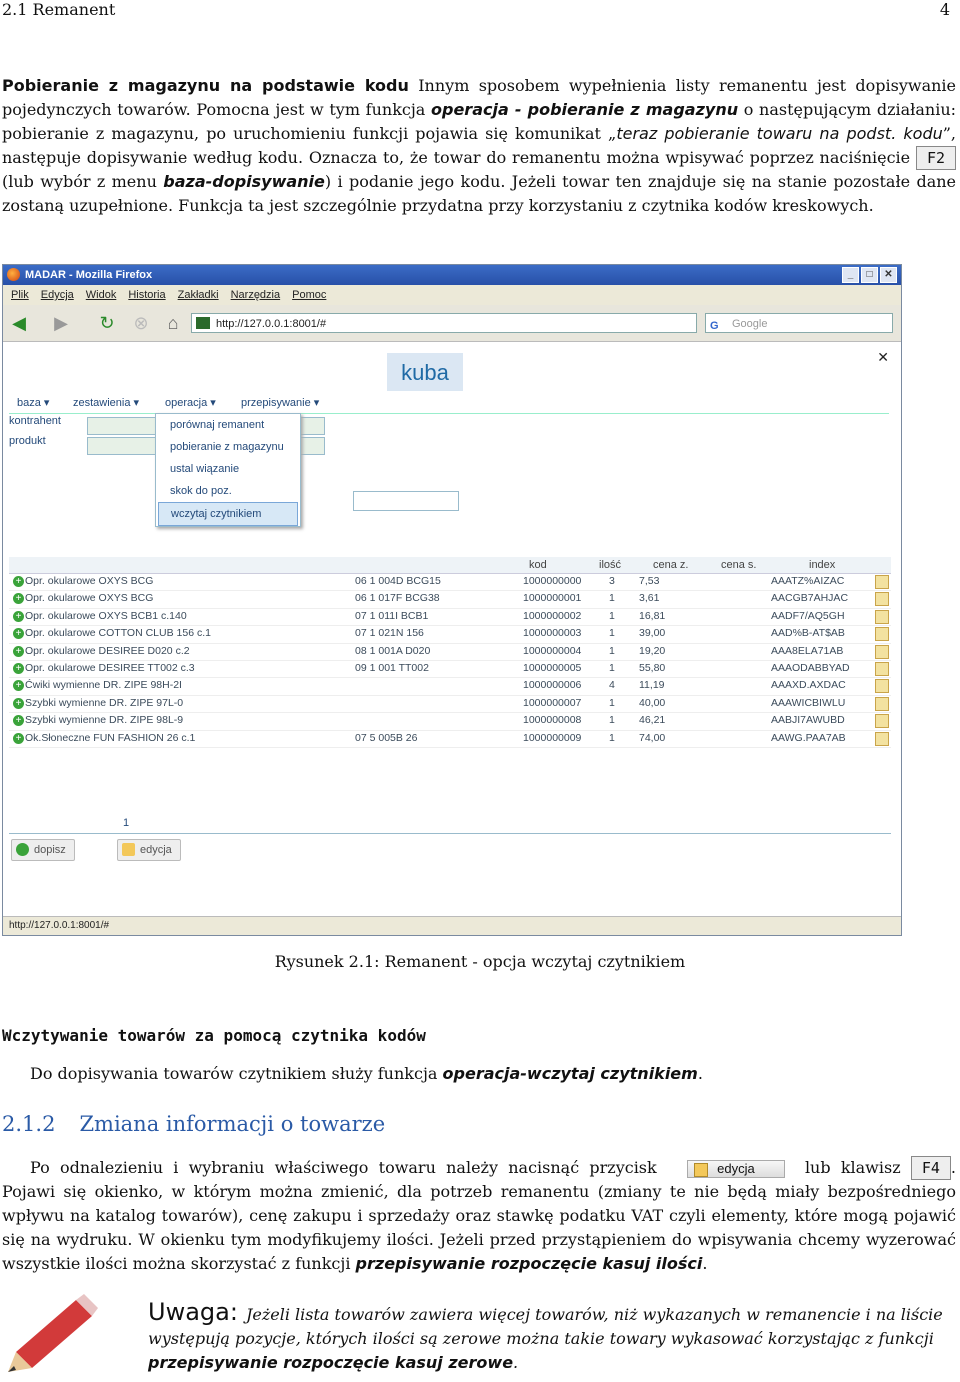 Image resolution: width=960 pixels, height=1382 pixels. Describe the element at coordinates (228, 447) in the screenshot. I see `dropdown-item: pobieranie z magazynu` at that location.